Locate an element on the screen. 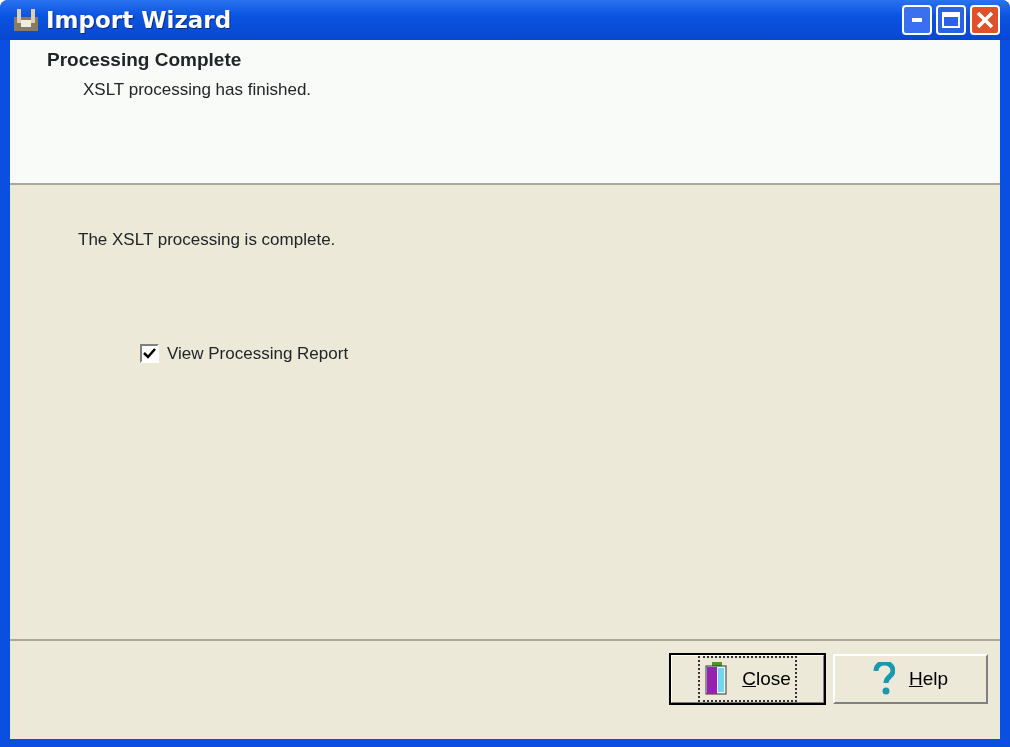 This screenshot has width=1010, height=747. page-subtitle: XSLT processing has finished. is located at coordinates (198, 89).